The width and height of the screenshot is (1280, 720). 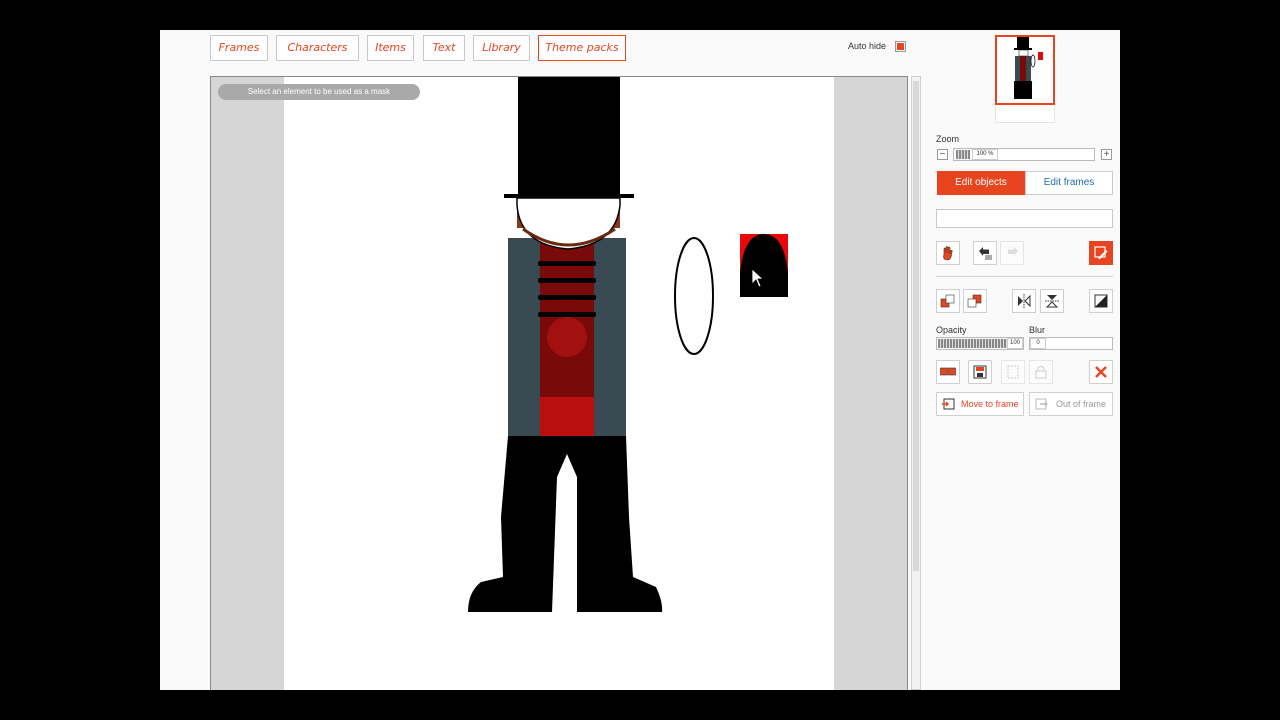 I want to click on zoom-label: Zoom, so click(x=948, y=139).